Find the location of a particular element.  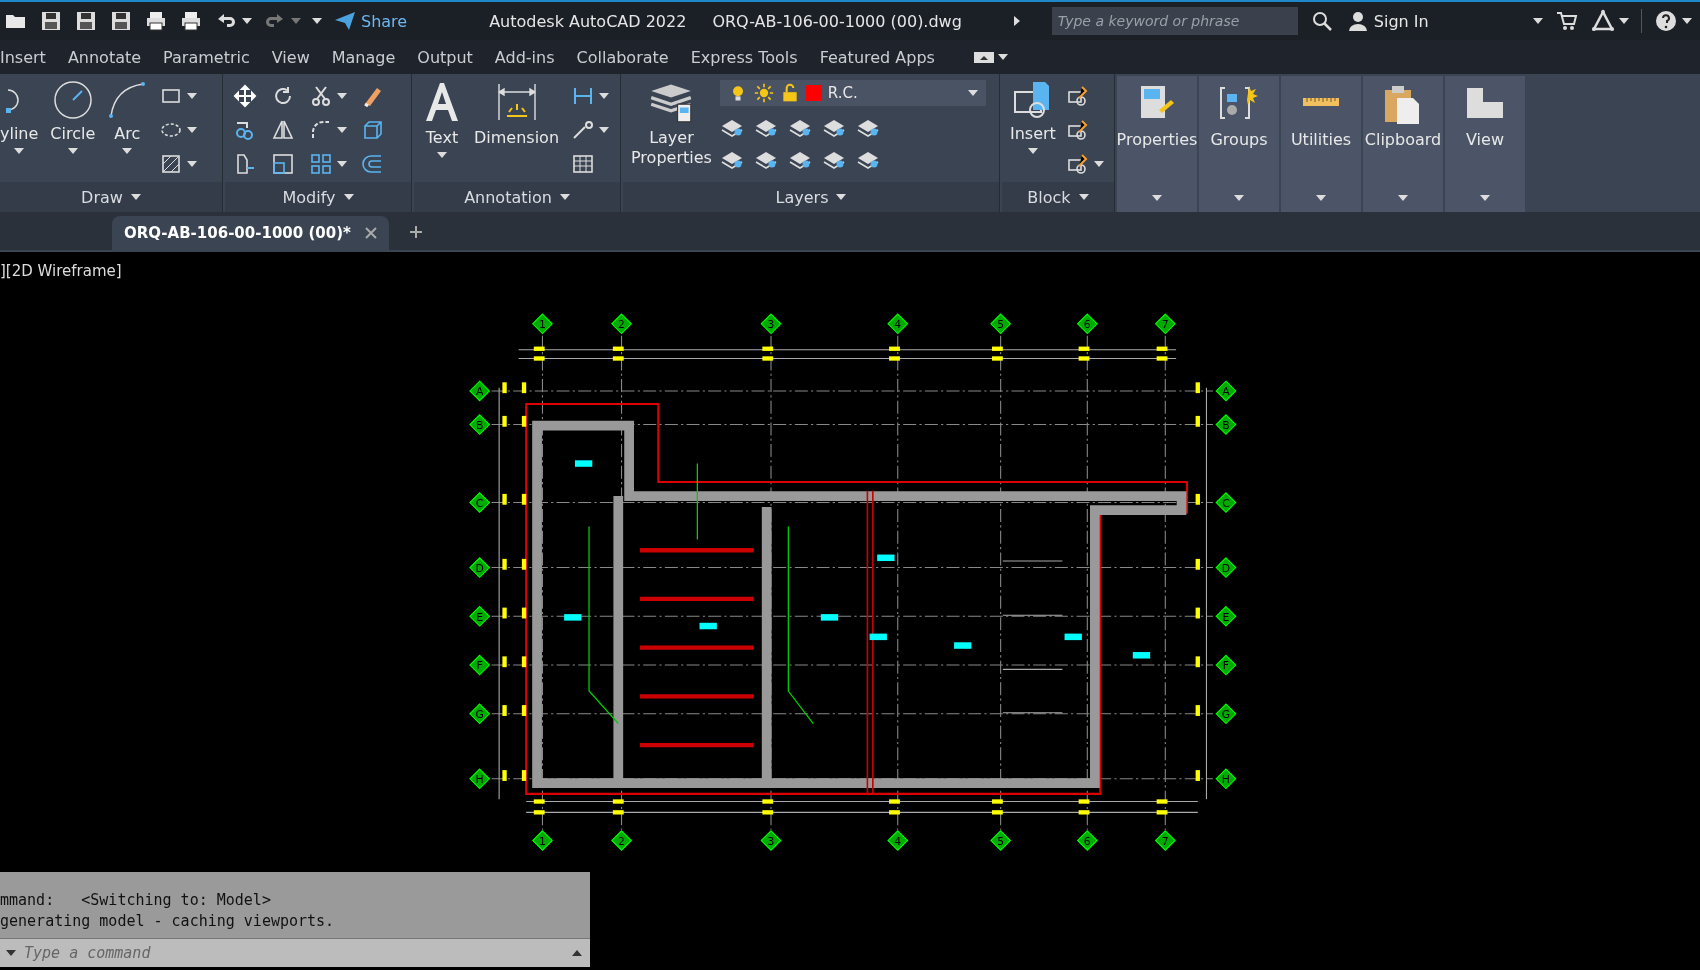

sun-icon is located at coordinates (763, 93).